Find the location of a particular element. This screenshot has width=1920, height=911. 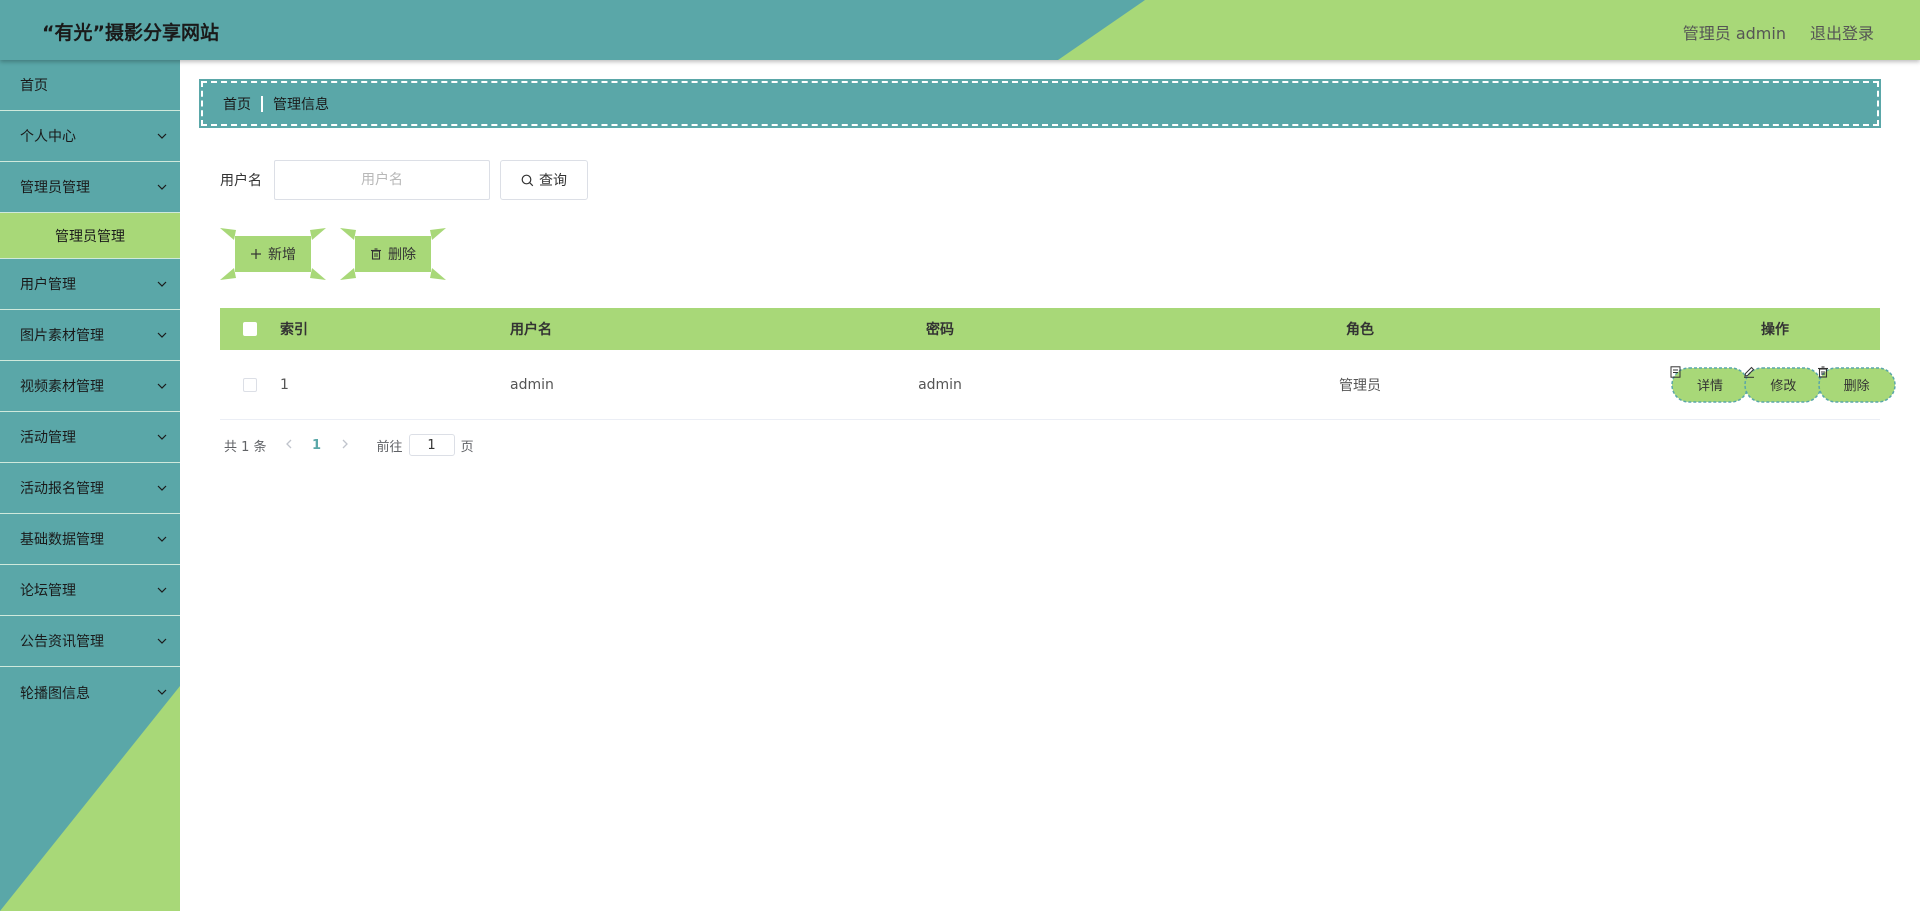

plus-icon is located at coordinates (256, 254).